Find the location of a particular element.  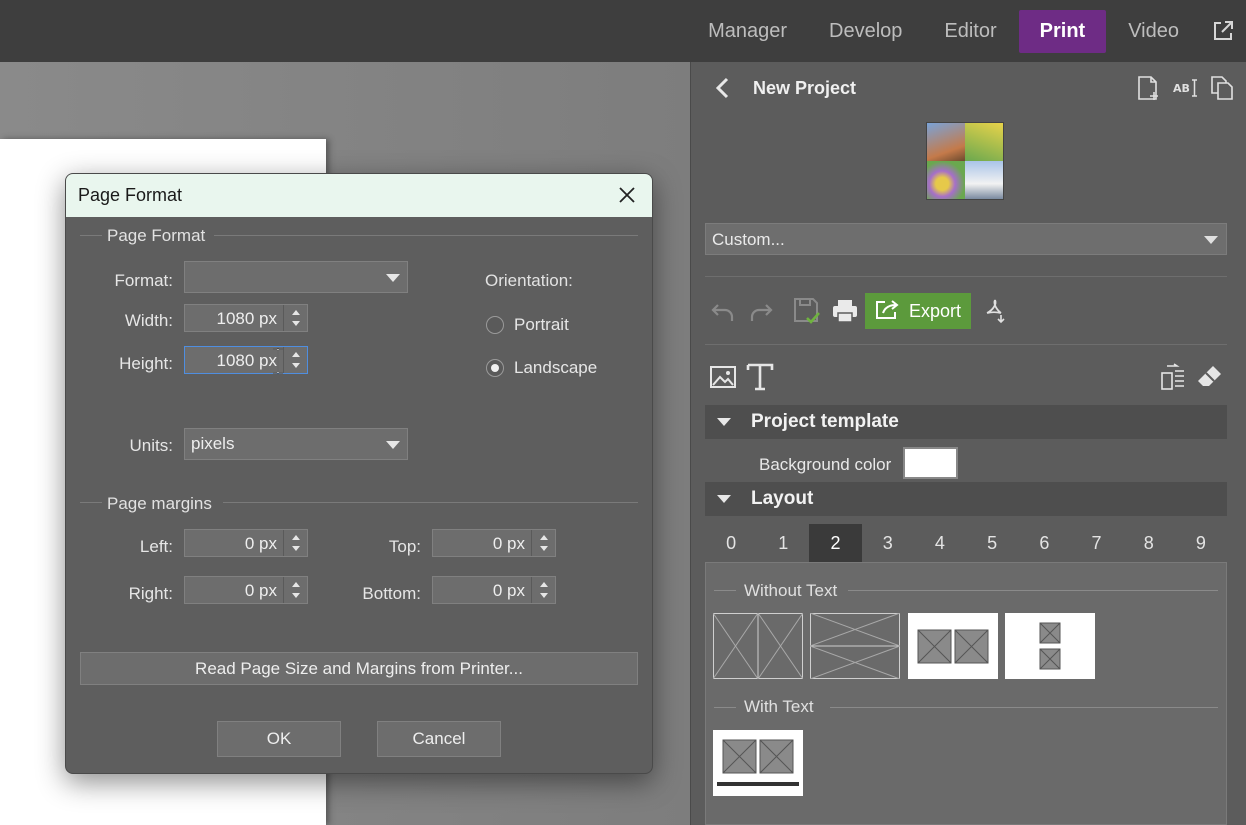

fieldset-title-page-format: Page Format is located at coordinates (156, 235).